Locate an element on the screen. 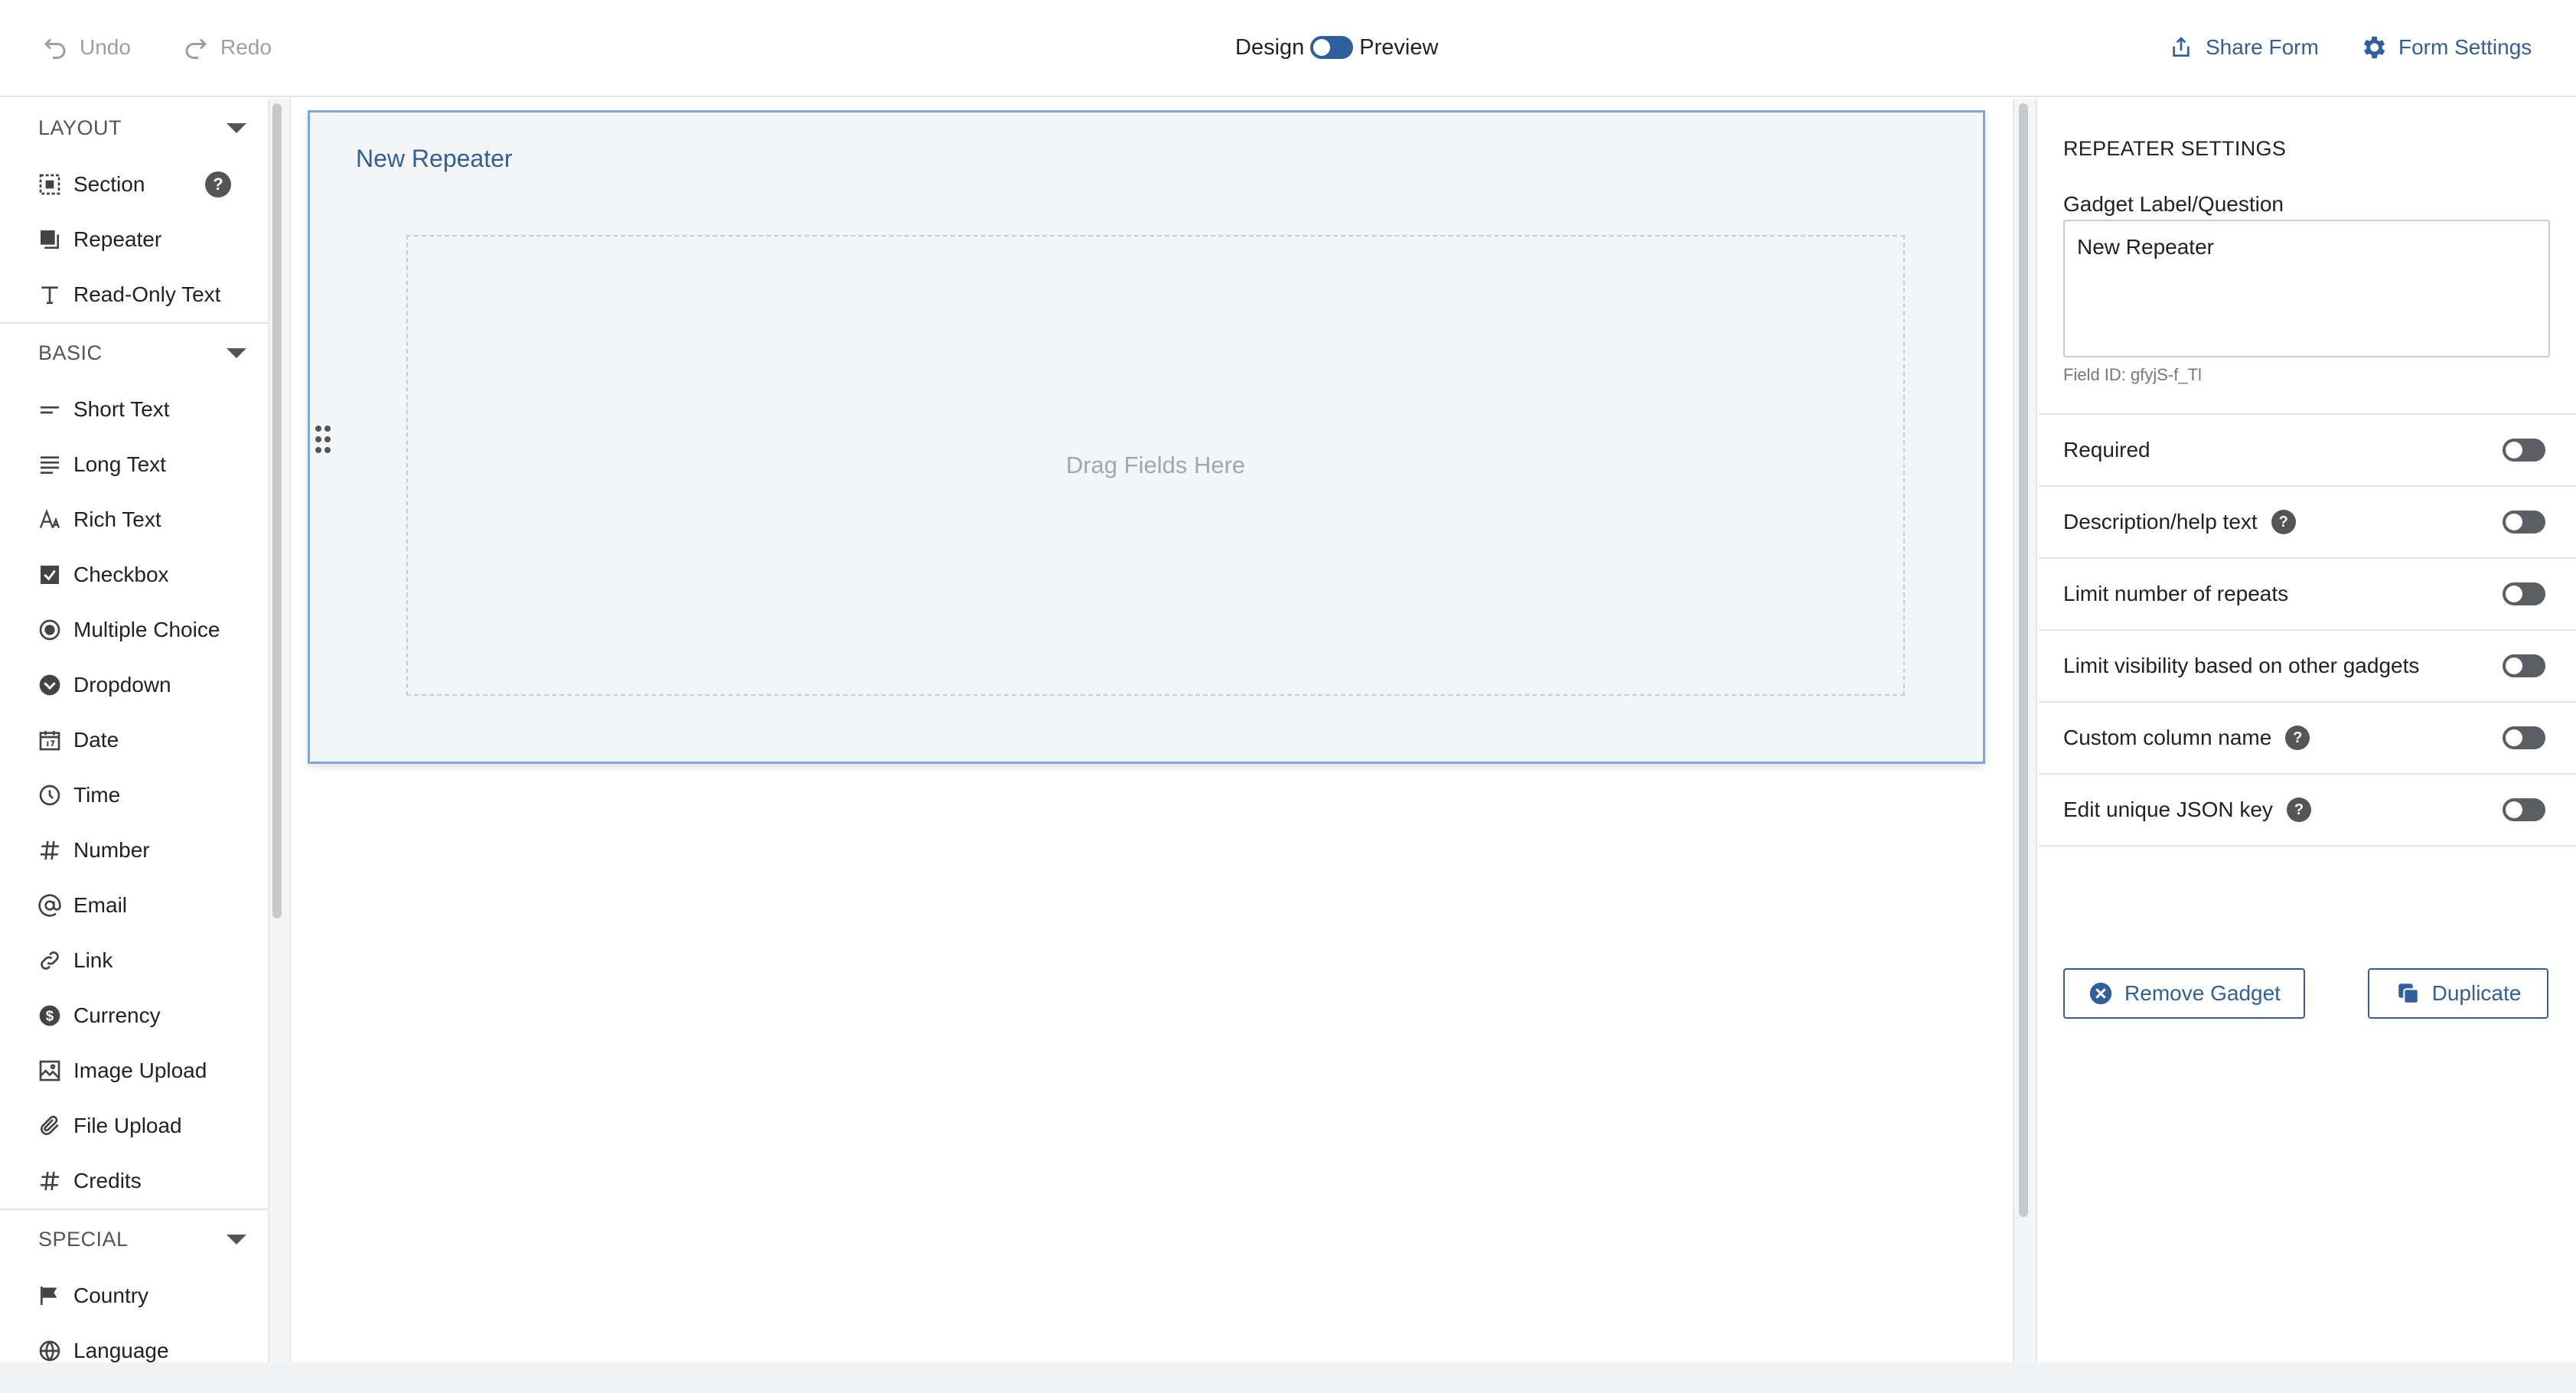 The image size is (2576, 1393). globe-icon is located at coordinates (50, 1350).